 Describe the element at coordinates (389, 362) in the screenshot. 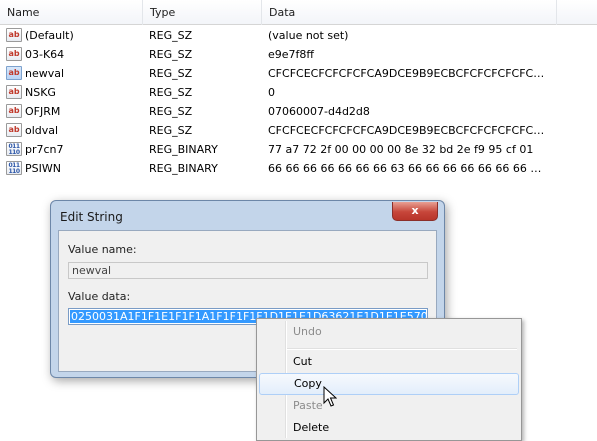

I see `menu-item-cut: Cut` at that location.